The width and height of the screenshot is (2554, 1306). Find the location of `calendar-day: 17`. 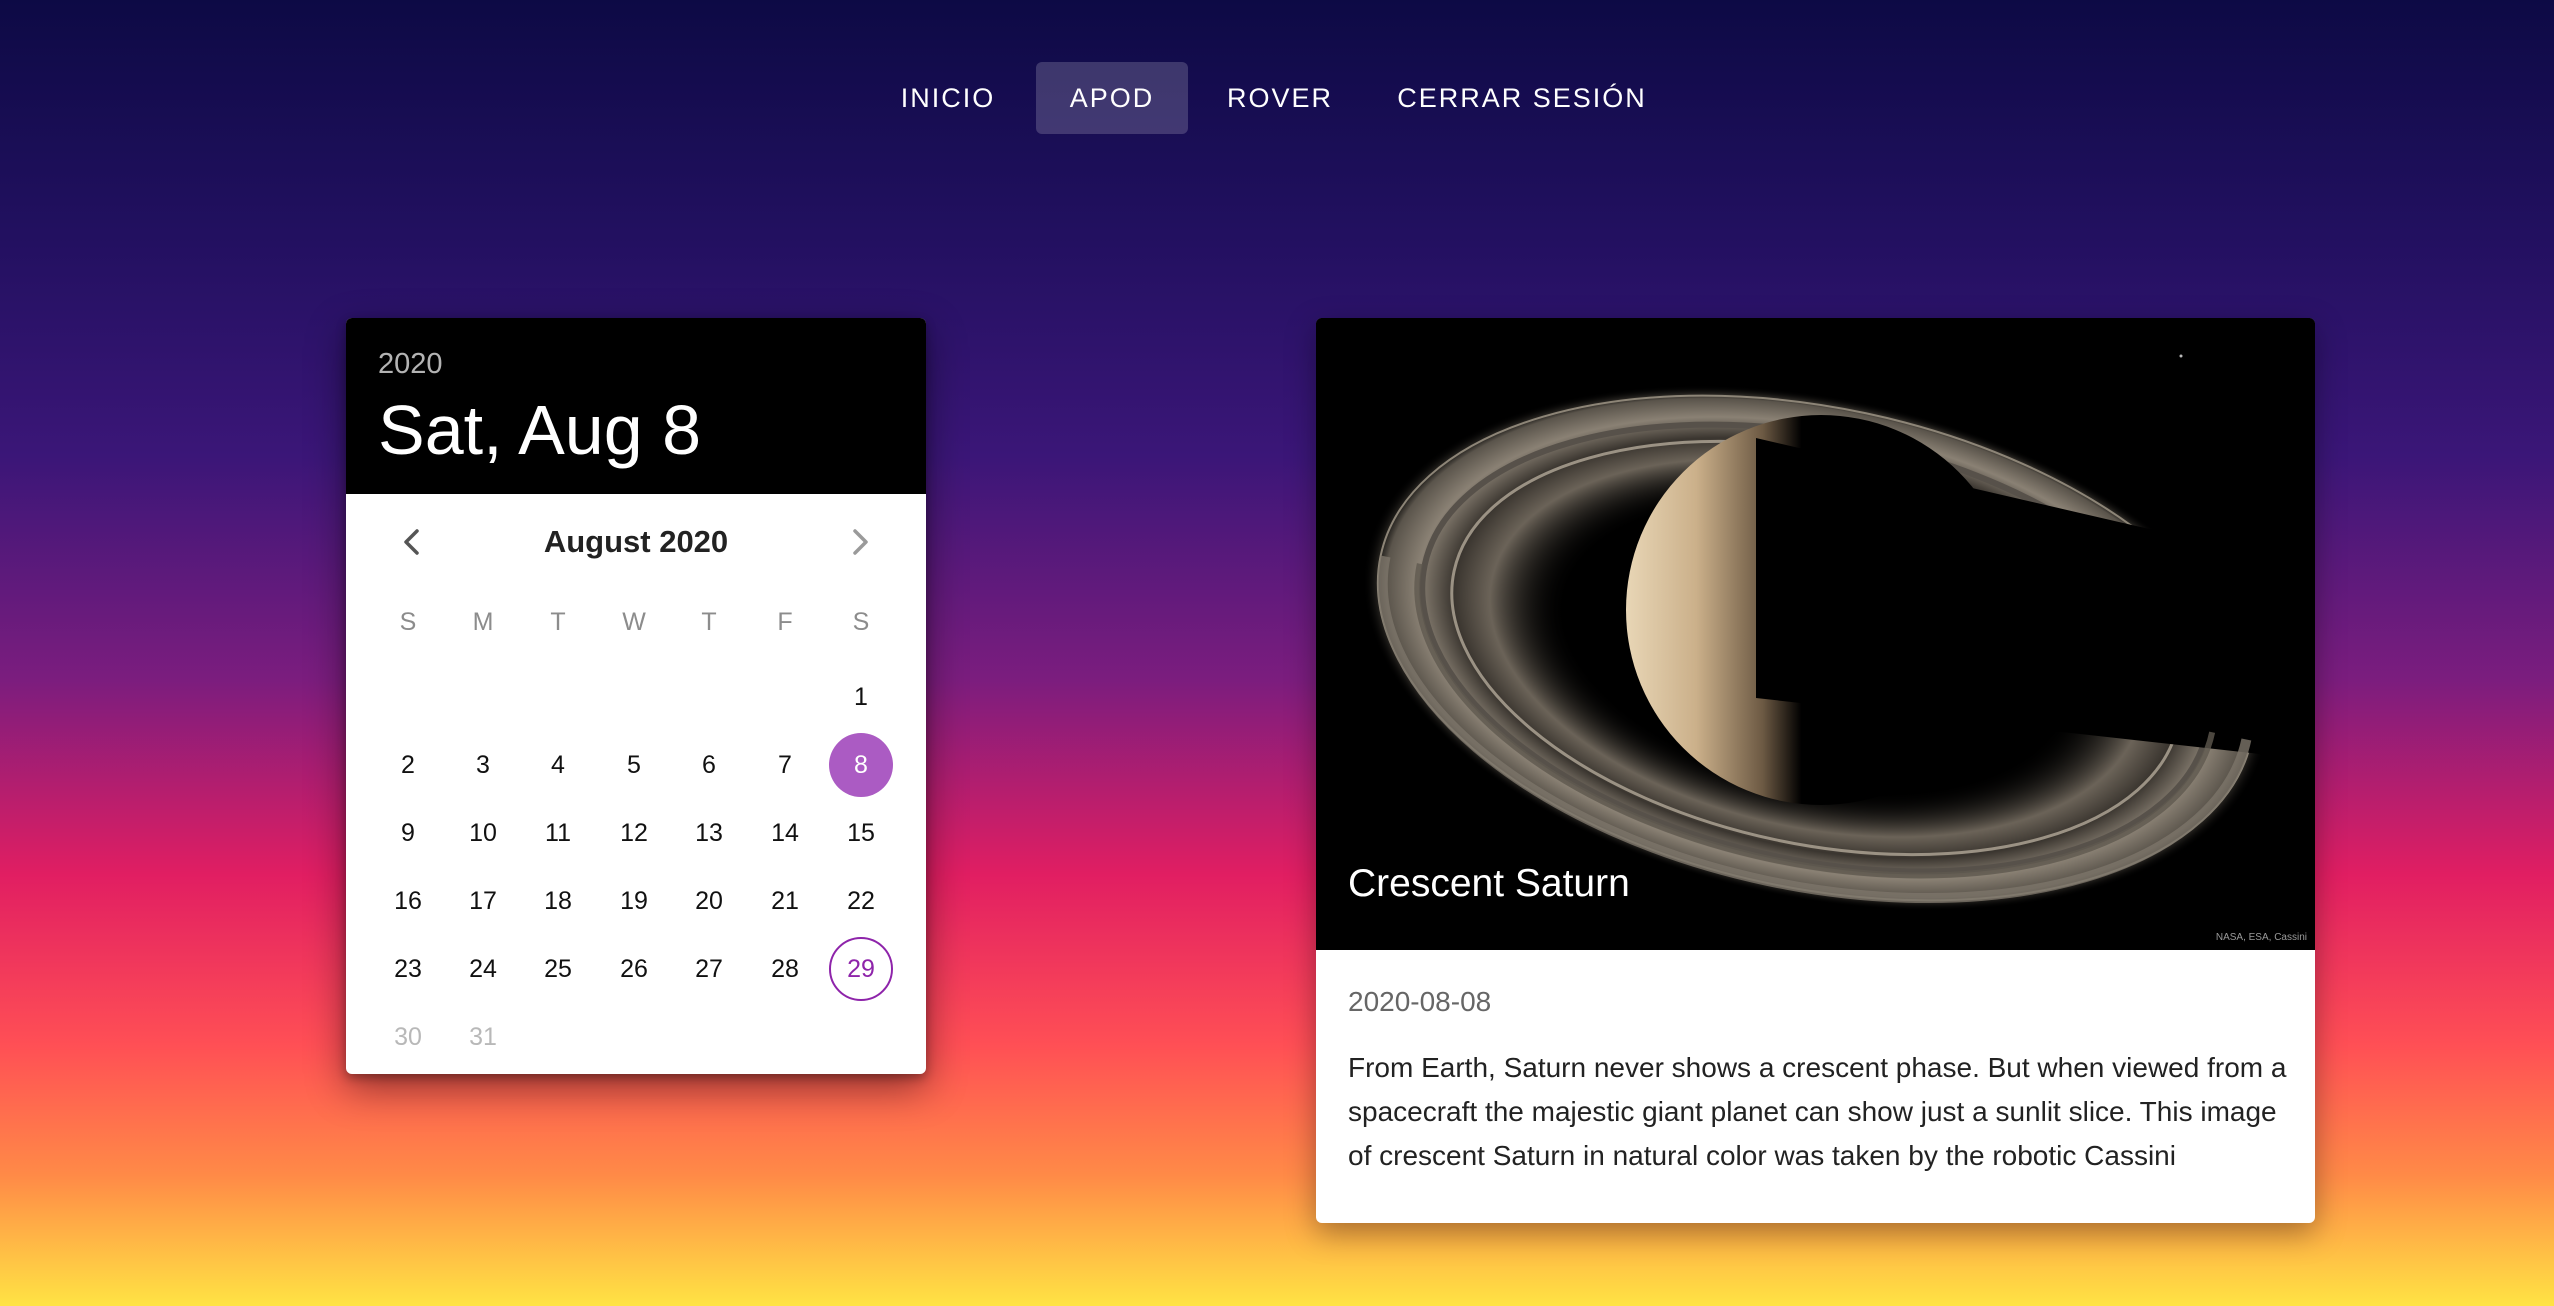

calendar-day: 17 is located at coordinates (483, 901).